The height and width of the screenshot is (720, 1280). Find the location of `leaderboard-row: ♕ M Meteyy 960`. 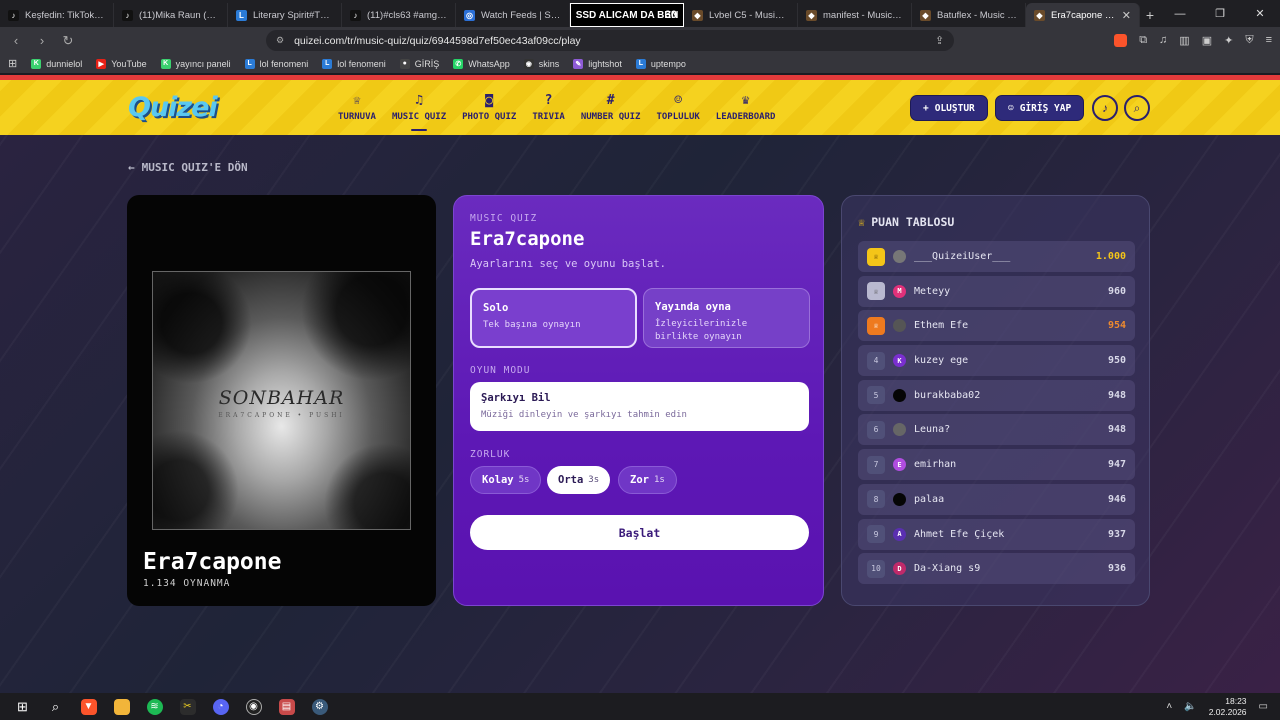

leaderboard-row: ♕ M Meteyy 960 is located at coordinates (996, 291).